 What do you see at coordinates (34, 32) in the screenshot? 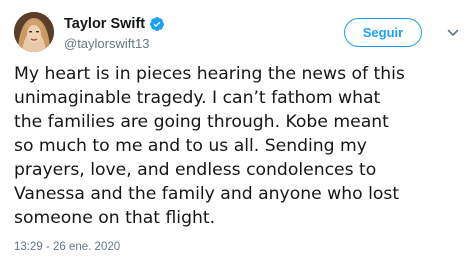
I see `avatar` at bounding box center [34, 32].